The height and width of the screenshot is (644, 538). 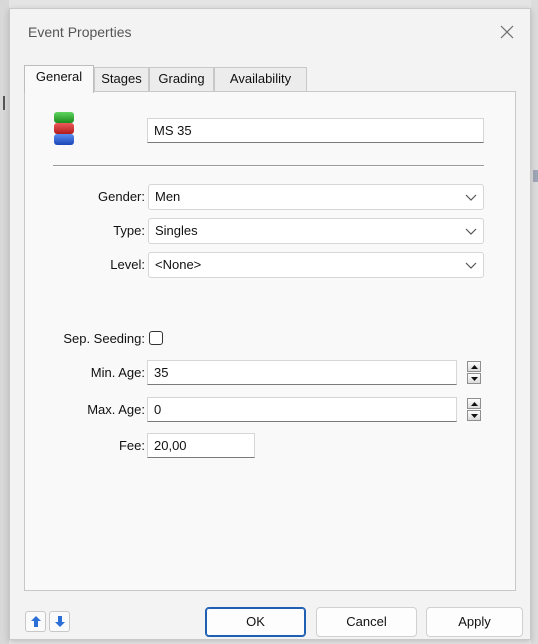 I want to click on move-down-button, so click(x=59, y=621).